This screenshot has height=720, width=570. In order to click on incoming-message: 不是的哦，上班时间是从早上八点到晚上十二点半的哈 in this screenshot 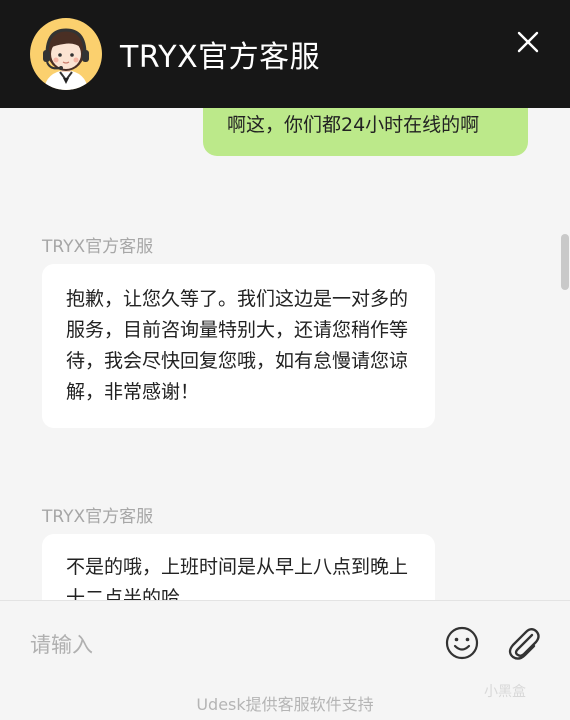, I will do `click(238, 567)`.